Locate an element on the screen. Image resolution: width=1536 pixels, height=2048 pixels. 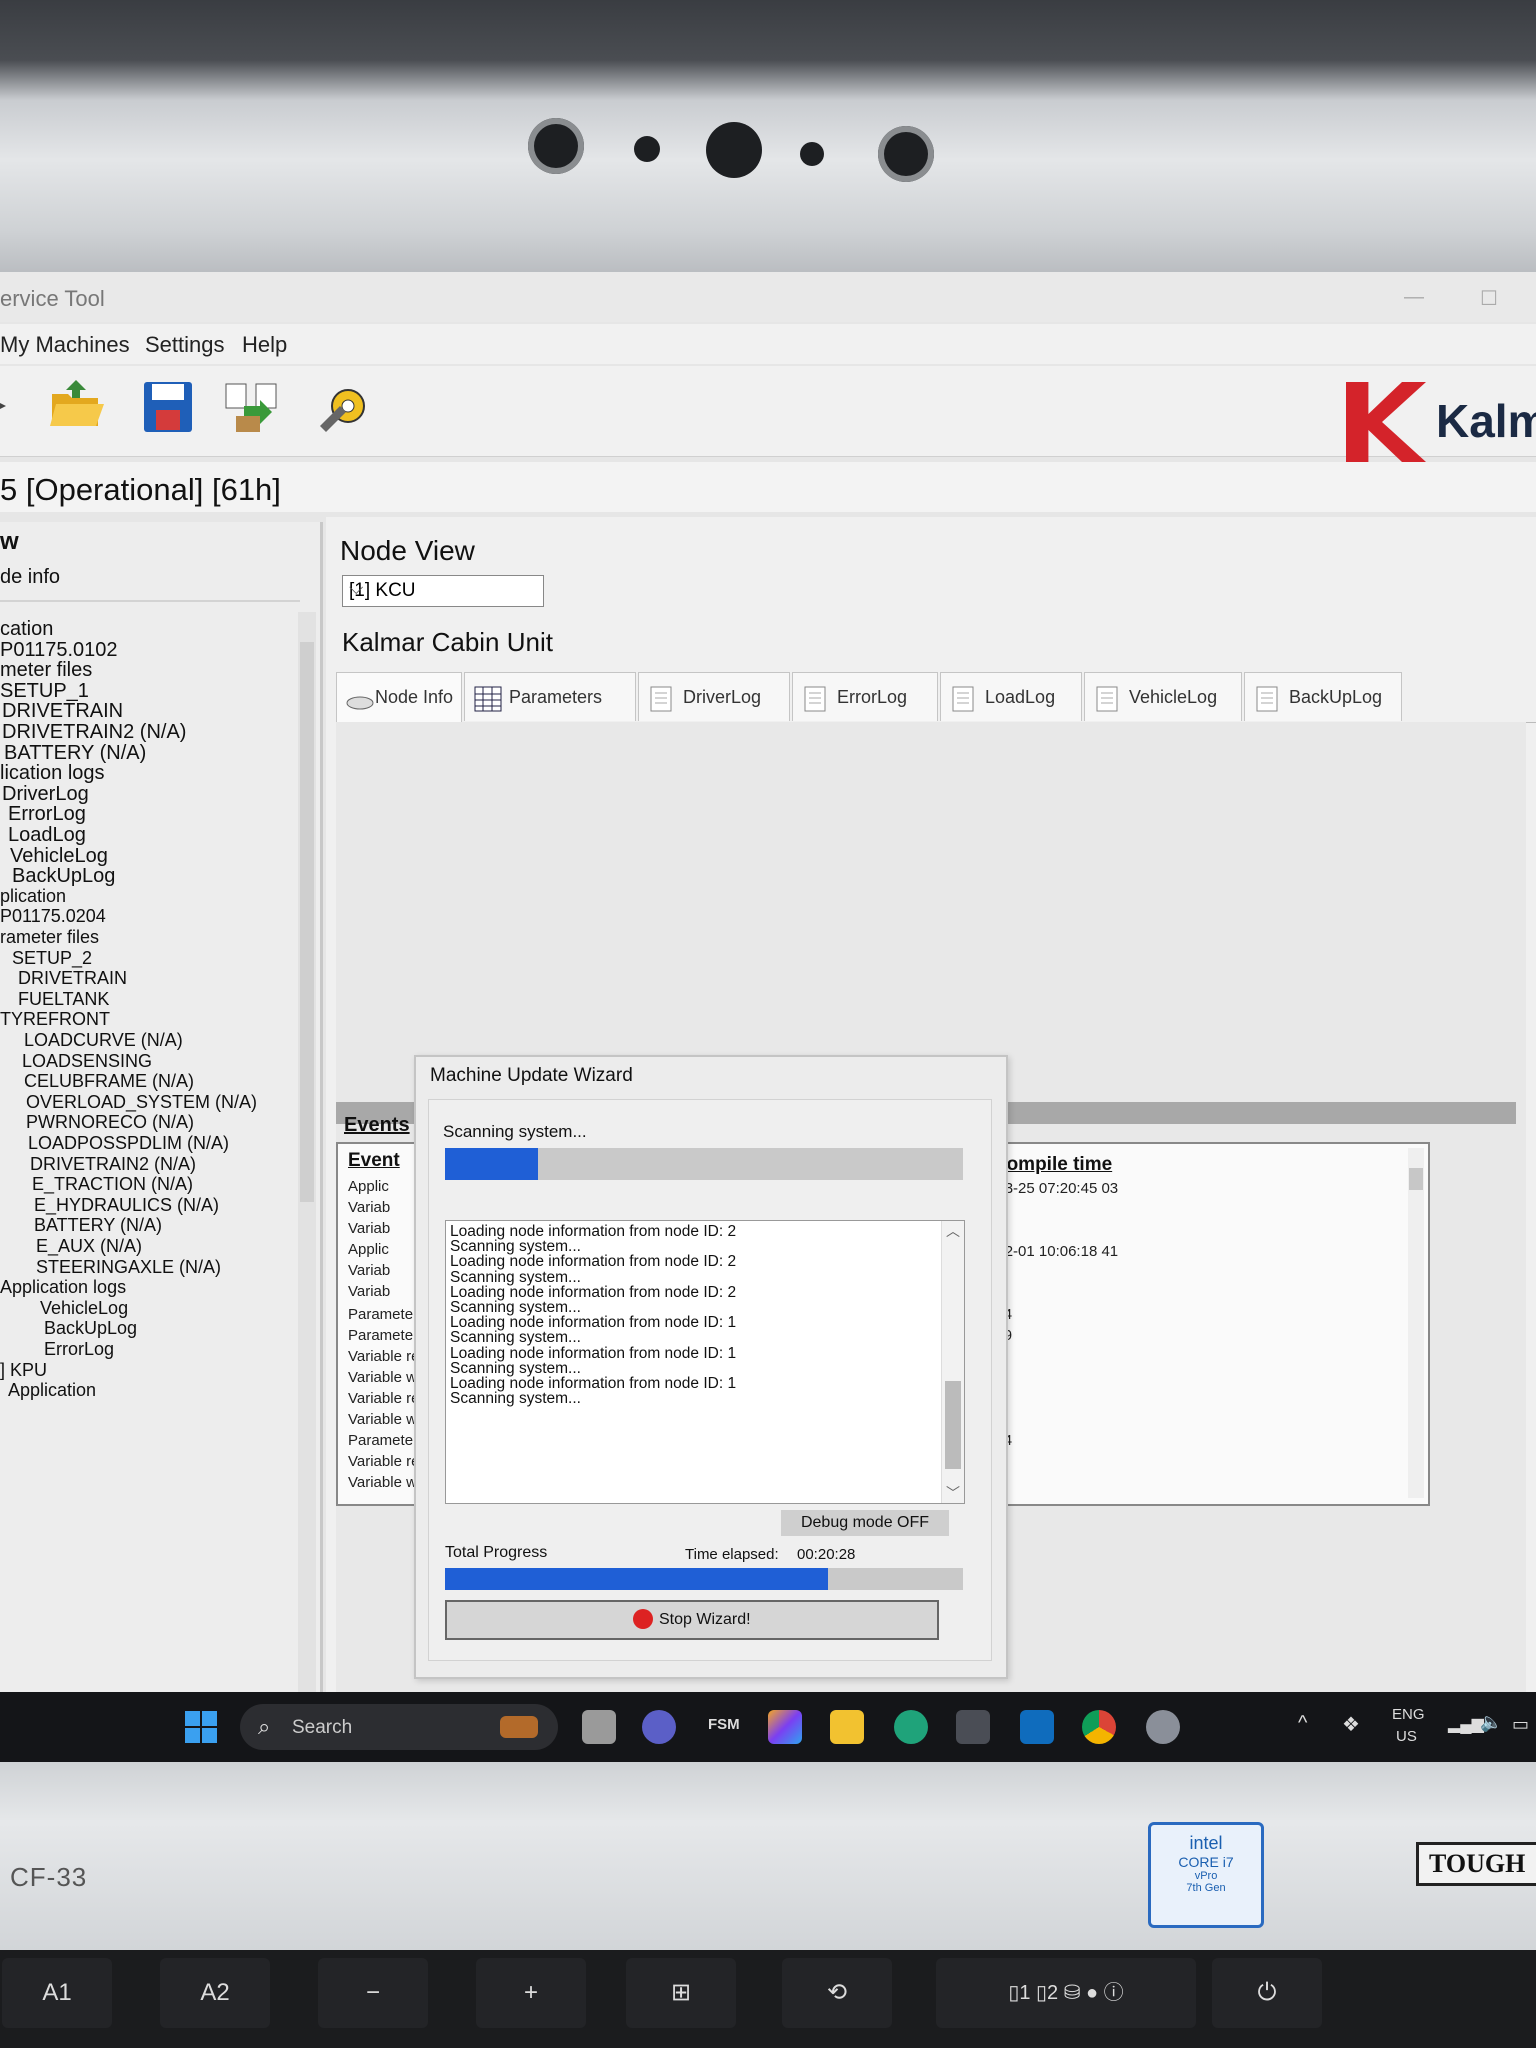
event-cell: Variab is located at coordinates (369, 1270).